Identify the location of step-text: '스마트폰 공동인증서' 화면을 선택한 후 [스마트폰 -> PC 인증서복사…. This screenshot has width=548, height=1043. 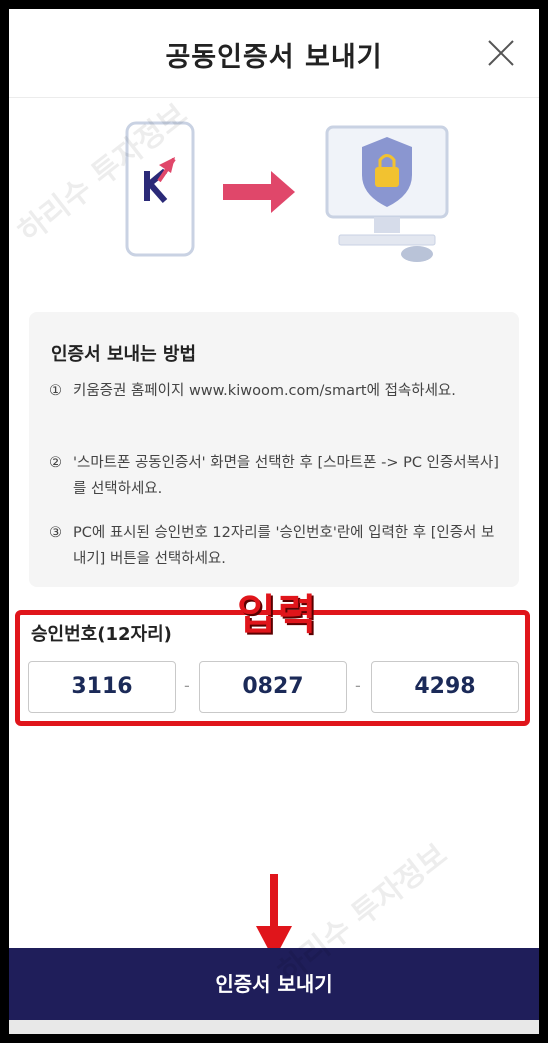
(286, 476).